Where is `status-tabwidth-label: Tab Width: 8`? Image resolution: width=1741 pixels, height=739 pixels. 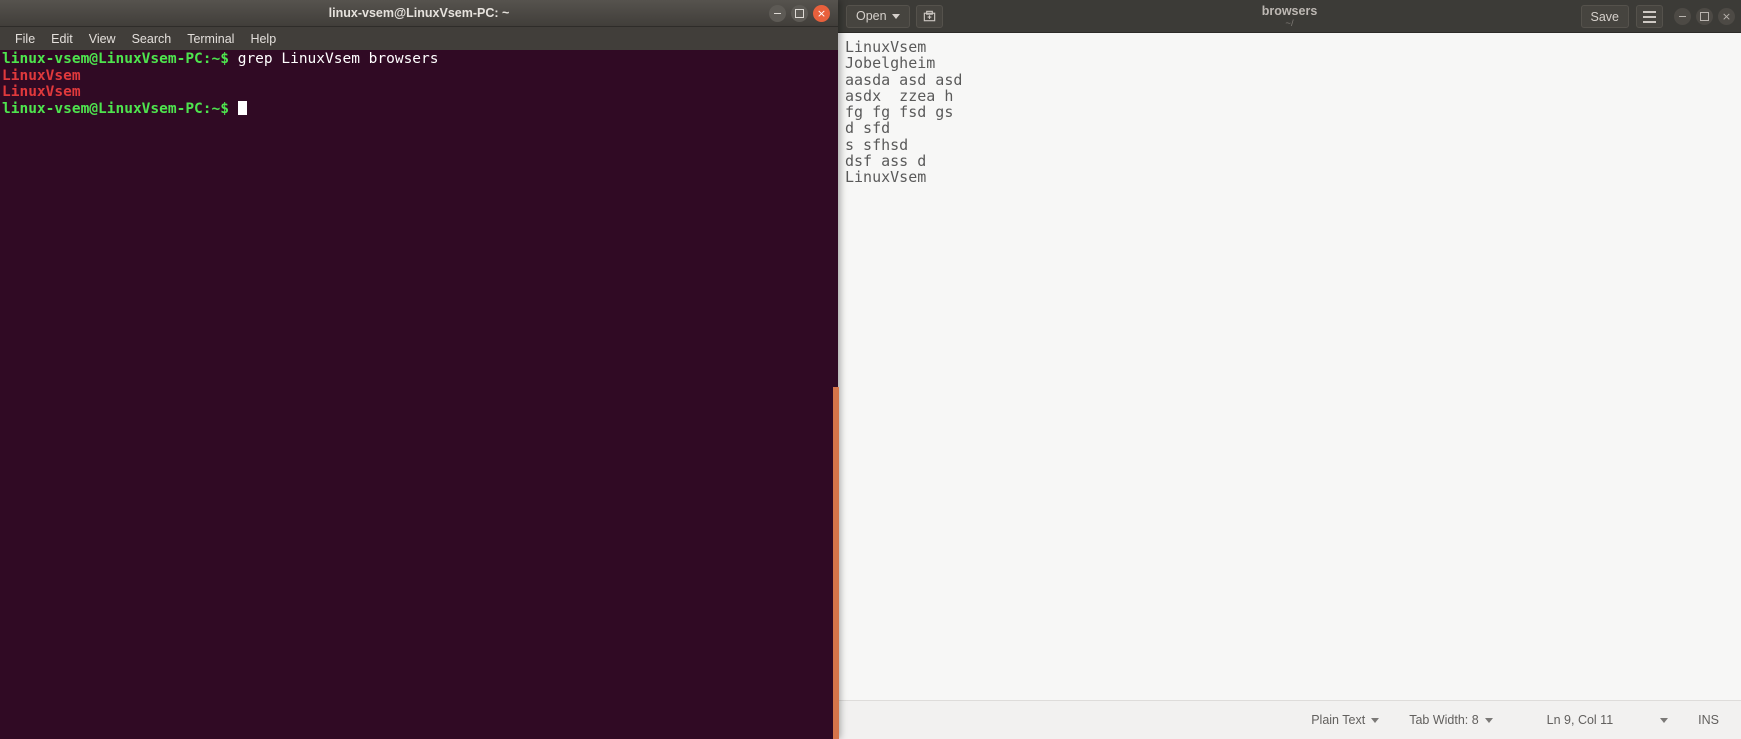 status-tabwidth-label: Tab Width: 8 is located at coordinates (1444, 720).